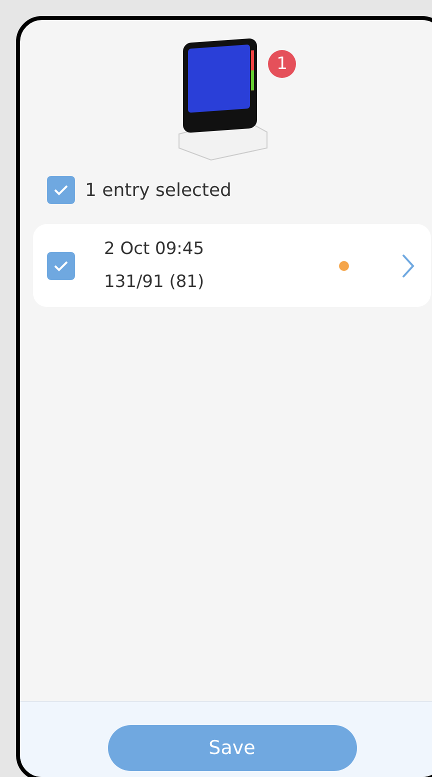  What do you see at coordinates (155, 249) in the screenshot?
I see `entry-date: 2 Oct 09:45` at bounding box center [155, 249].